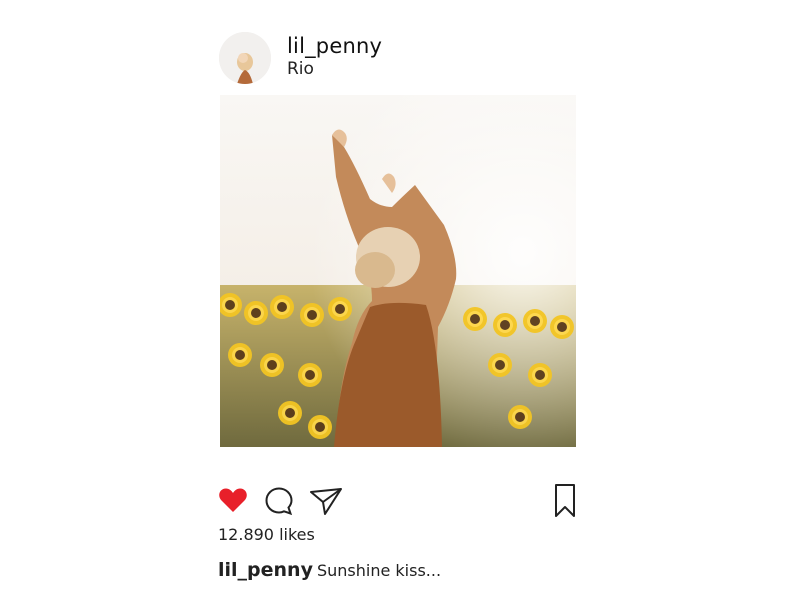  I want to click on heart-icon, so click(233, 500).